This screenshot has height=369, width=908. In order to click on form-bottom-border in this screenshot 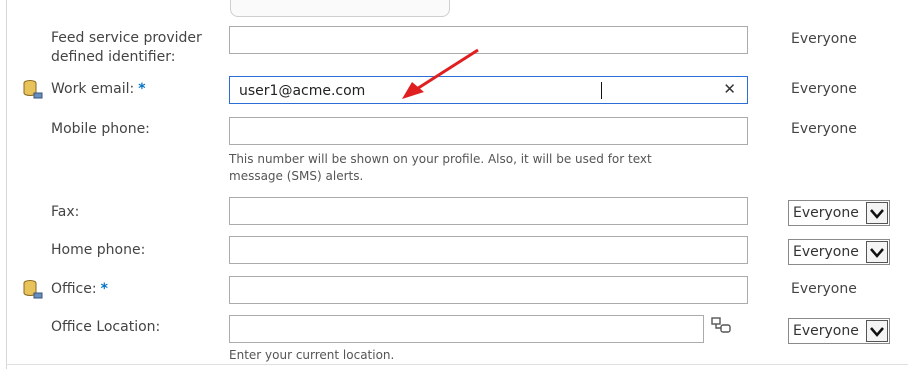, I will do `click(457, 364)`.